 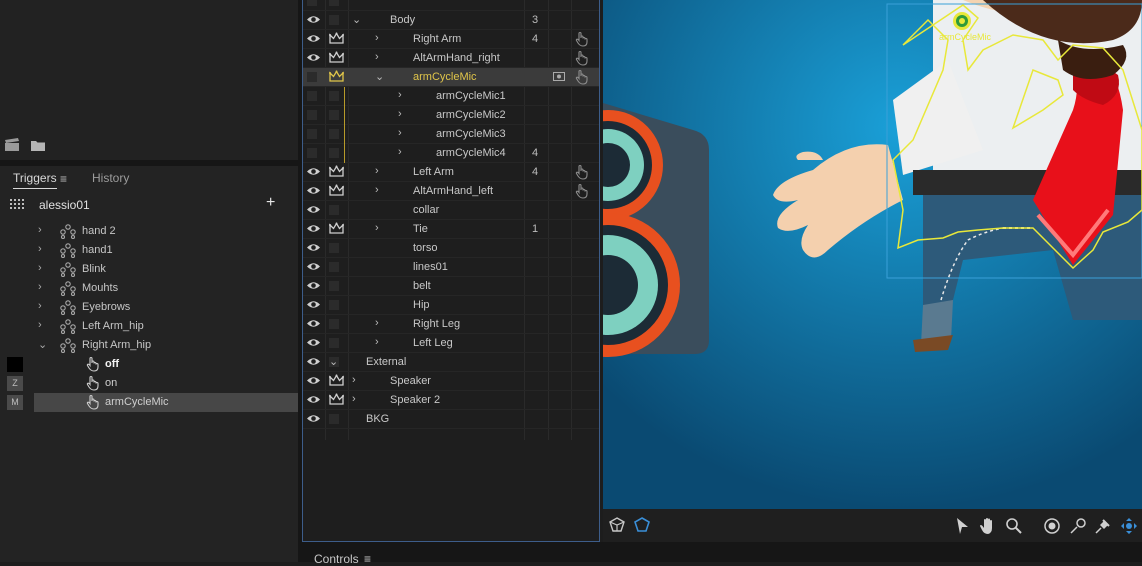 What do you see at coordinates (451, 286) in the screenshot?
I see `layer-row: belt` at bounding box center [451, 286].